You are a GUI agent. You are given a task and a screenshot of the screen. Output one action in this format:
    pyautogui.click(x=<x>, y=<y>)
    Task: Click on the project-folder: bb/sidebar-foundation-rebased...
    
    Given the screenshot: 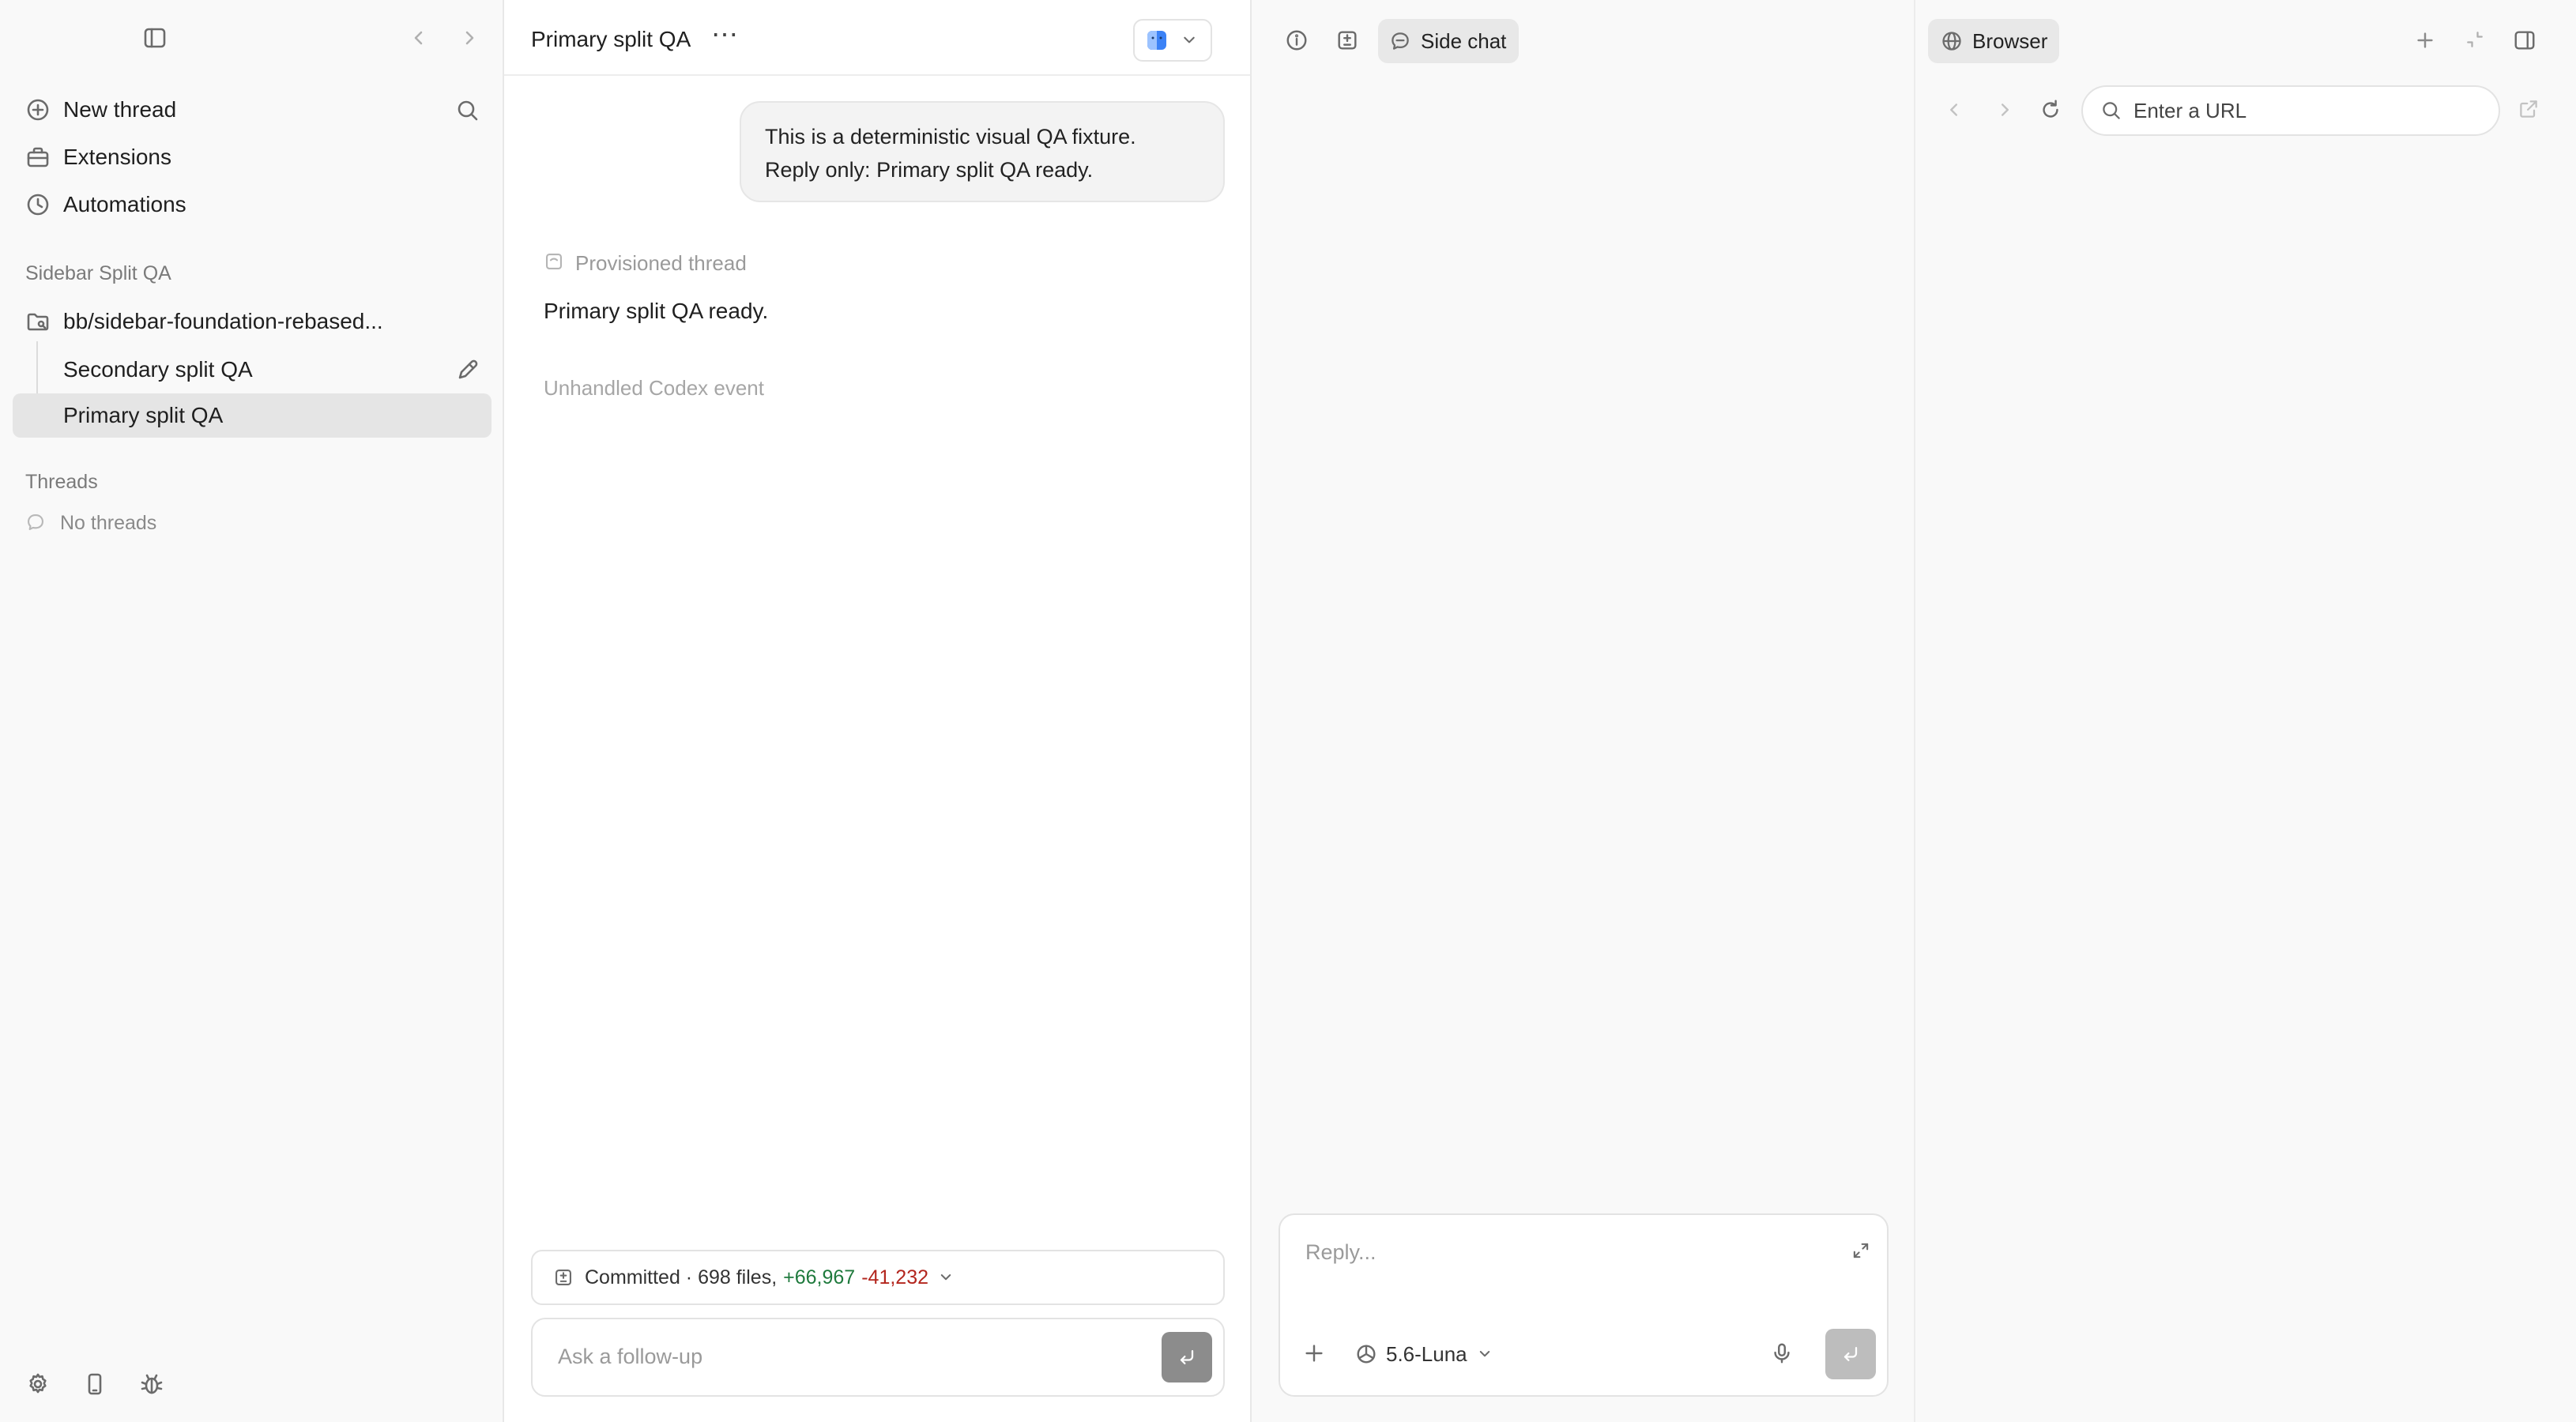 What is the action you would take?
    pyautogui.click(x=252, y=321)
    